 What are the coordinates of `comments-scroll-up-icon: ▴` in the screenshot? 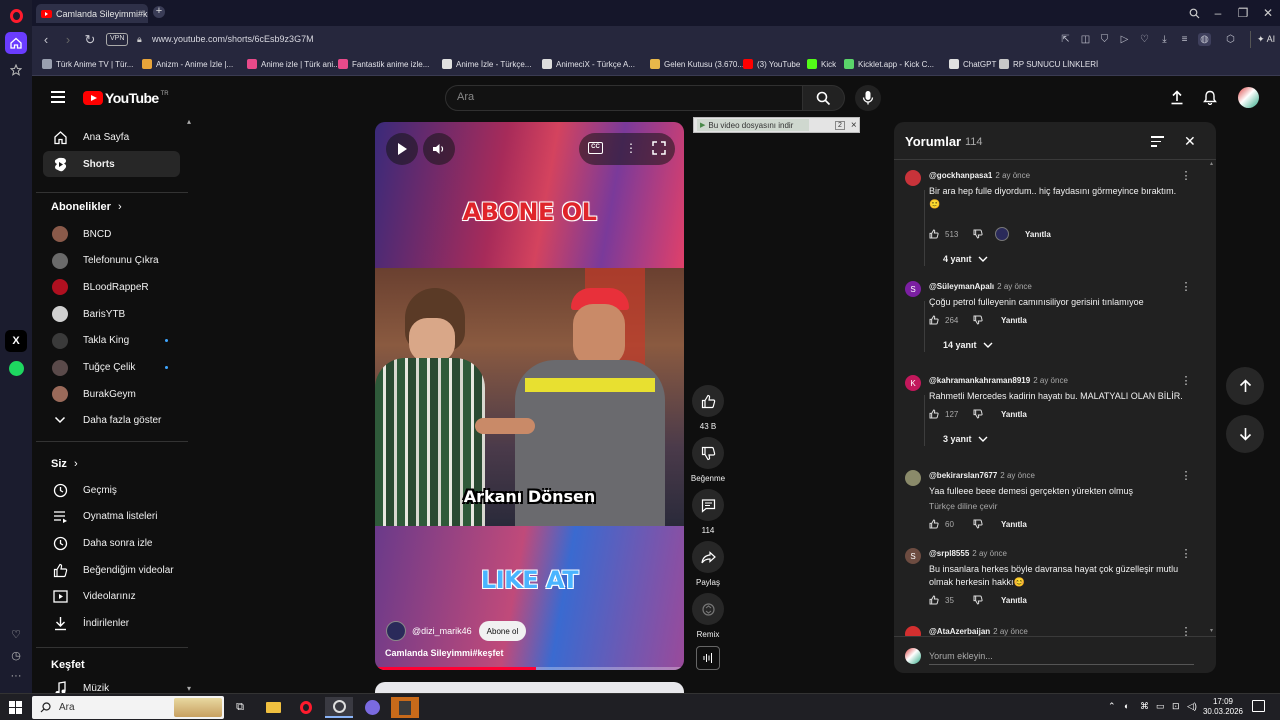 It's located at (1211, 163).